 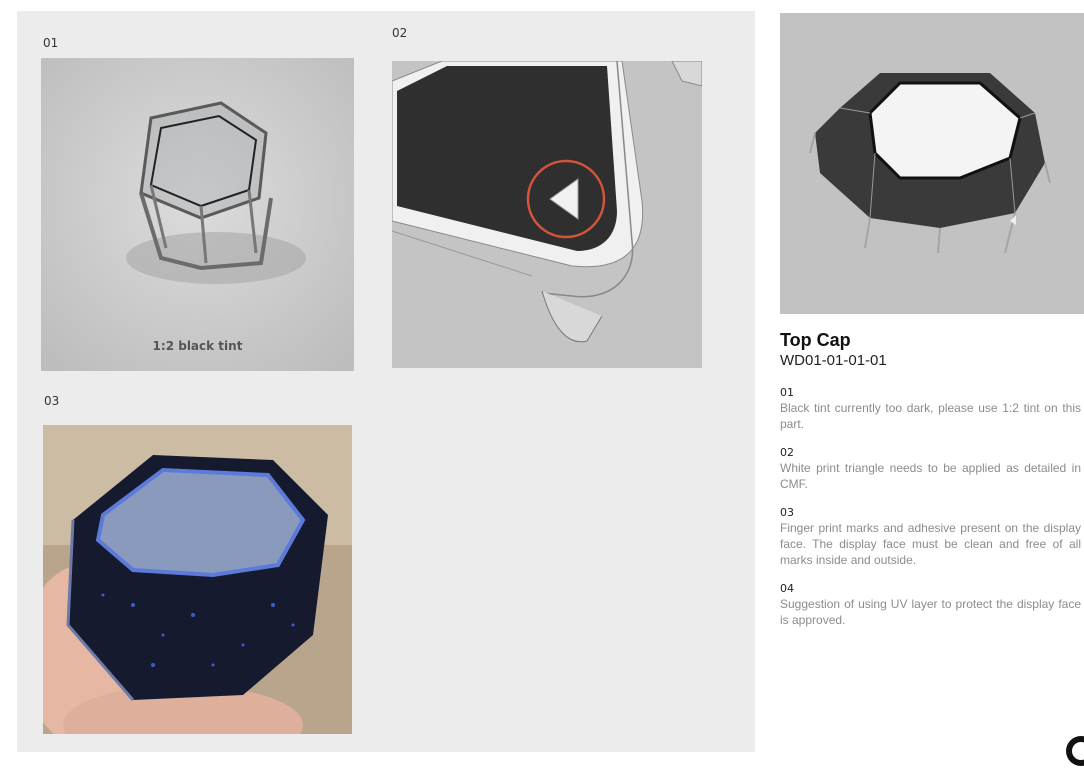 I want to click on part-code: WD01-01-01-01, so click(x=833, y=360).